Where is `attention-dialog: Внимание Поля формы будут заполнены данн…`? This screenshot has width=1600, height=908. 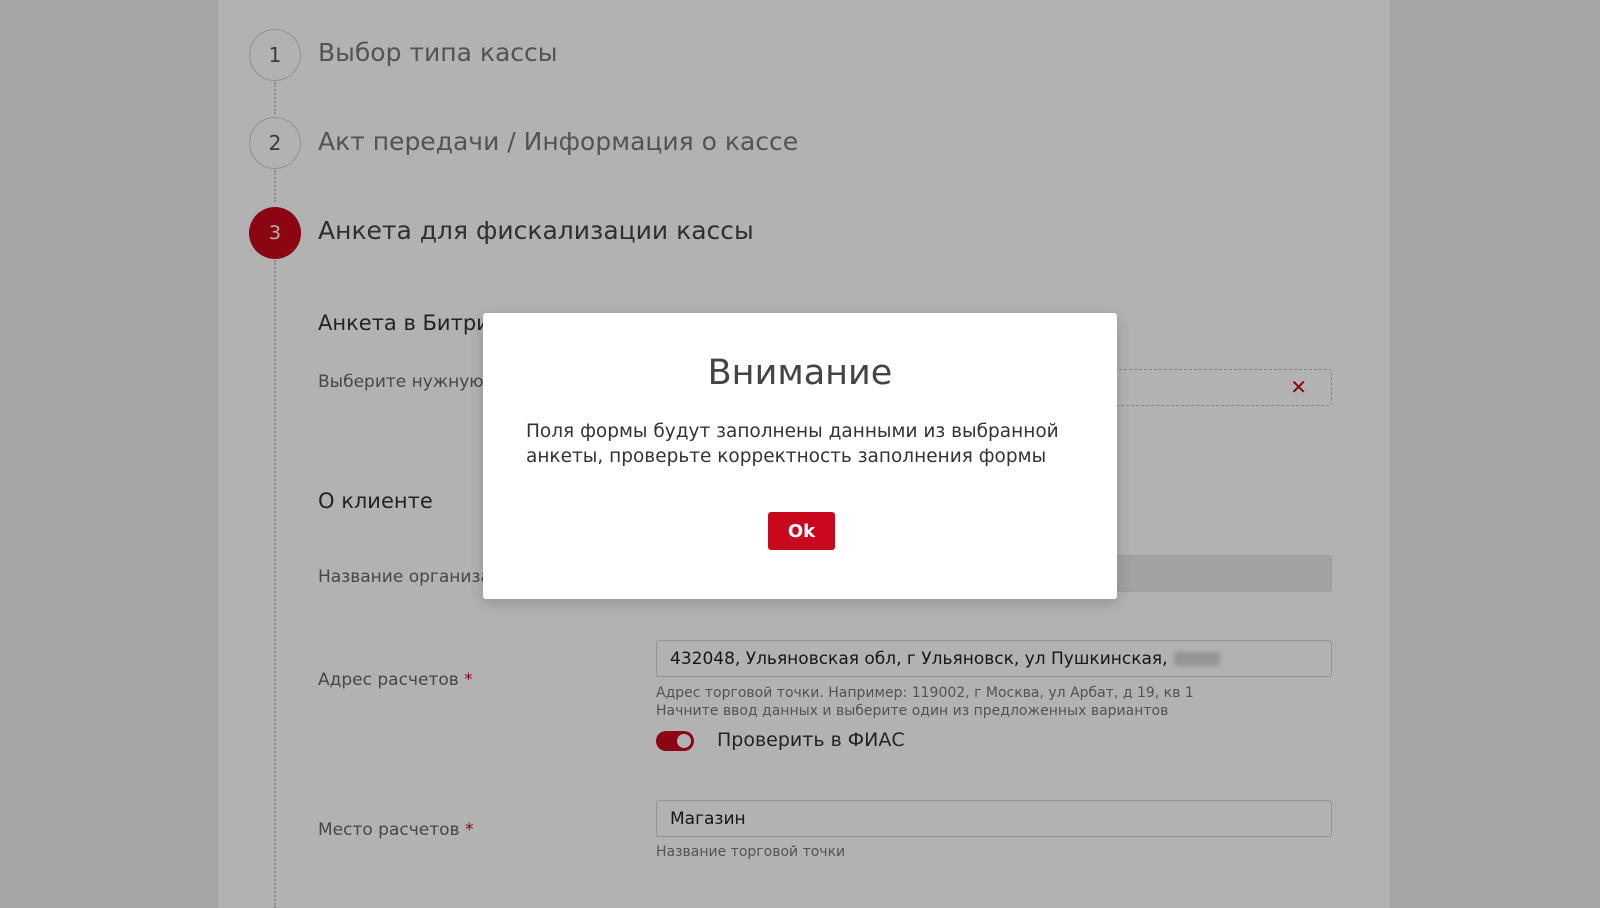
attention-dialog: Внимание Поля формы будут заполнены данн… is located at coordinates (800, 456).